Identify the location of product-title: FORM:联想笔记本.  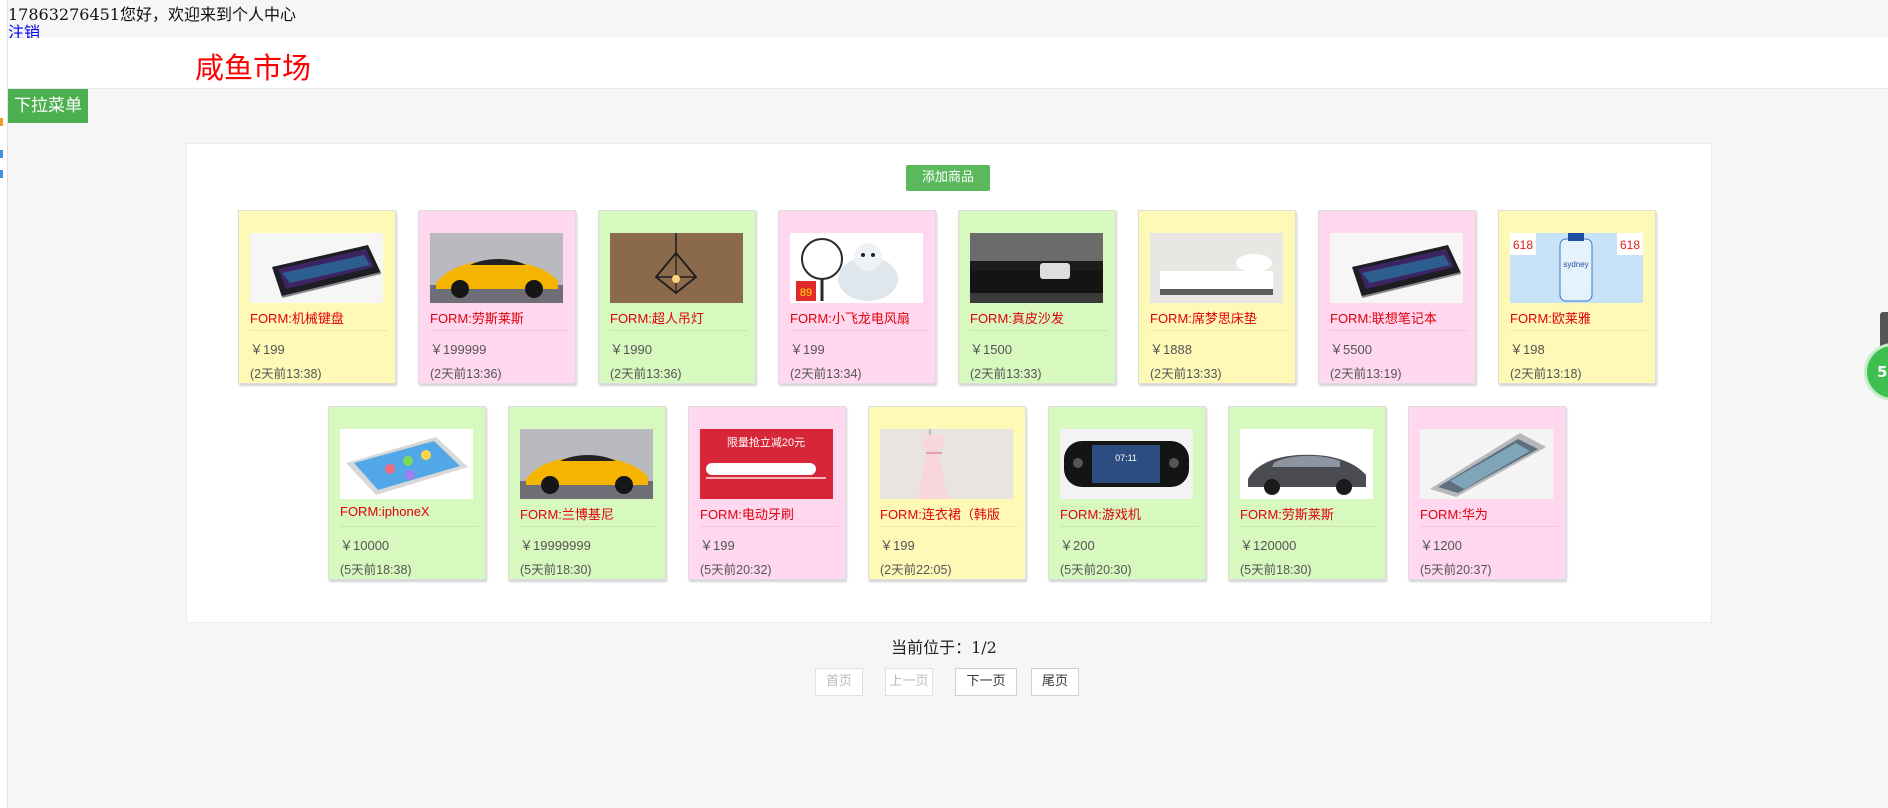
(1399, 317).